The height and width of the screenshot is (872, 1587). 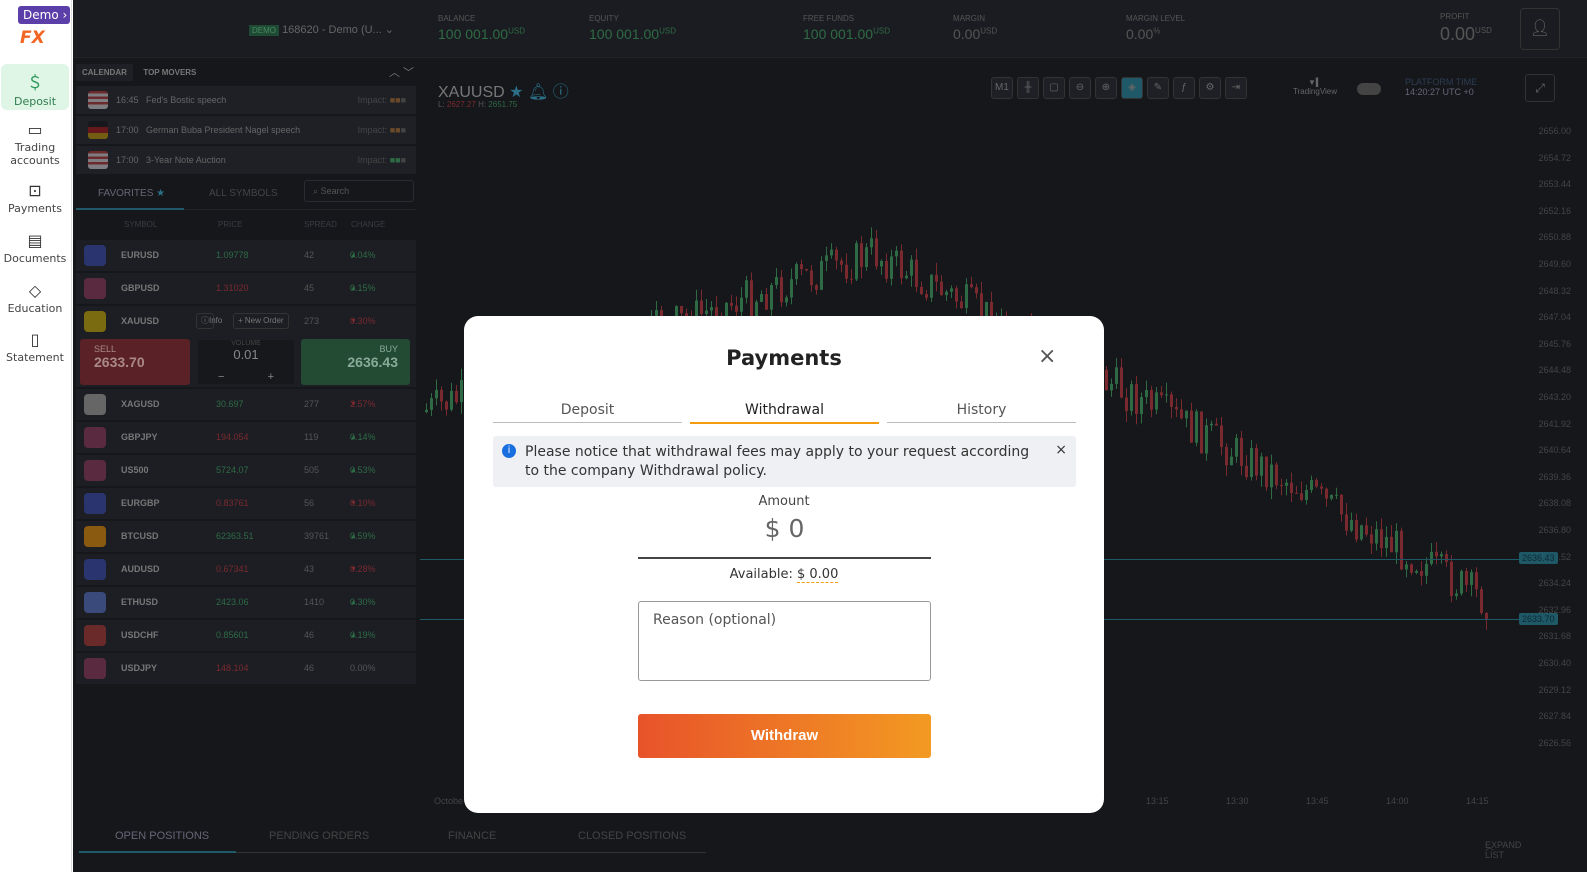 I want to click on tab-top-movers: TOP MOVERS, so click(x=169, y=72).